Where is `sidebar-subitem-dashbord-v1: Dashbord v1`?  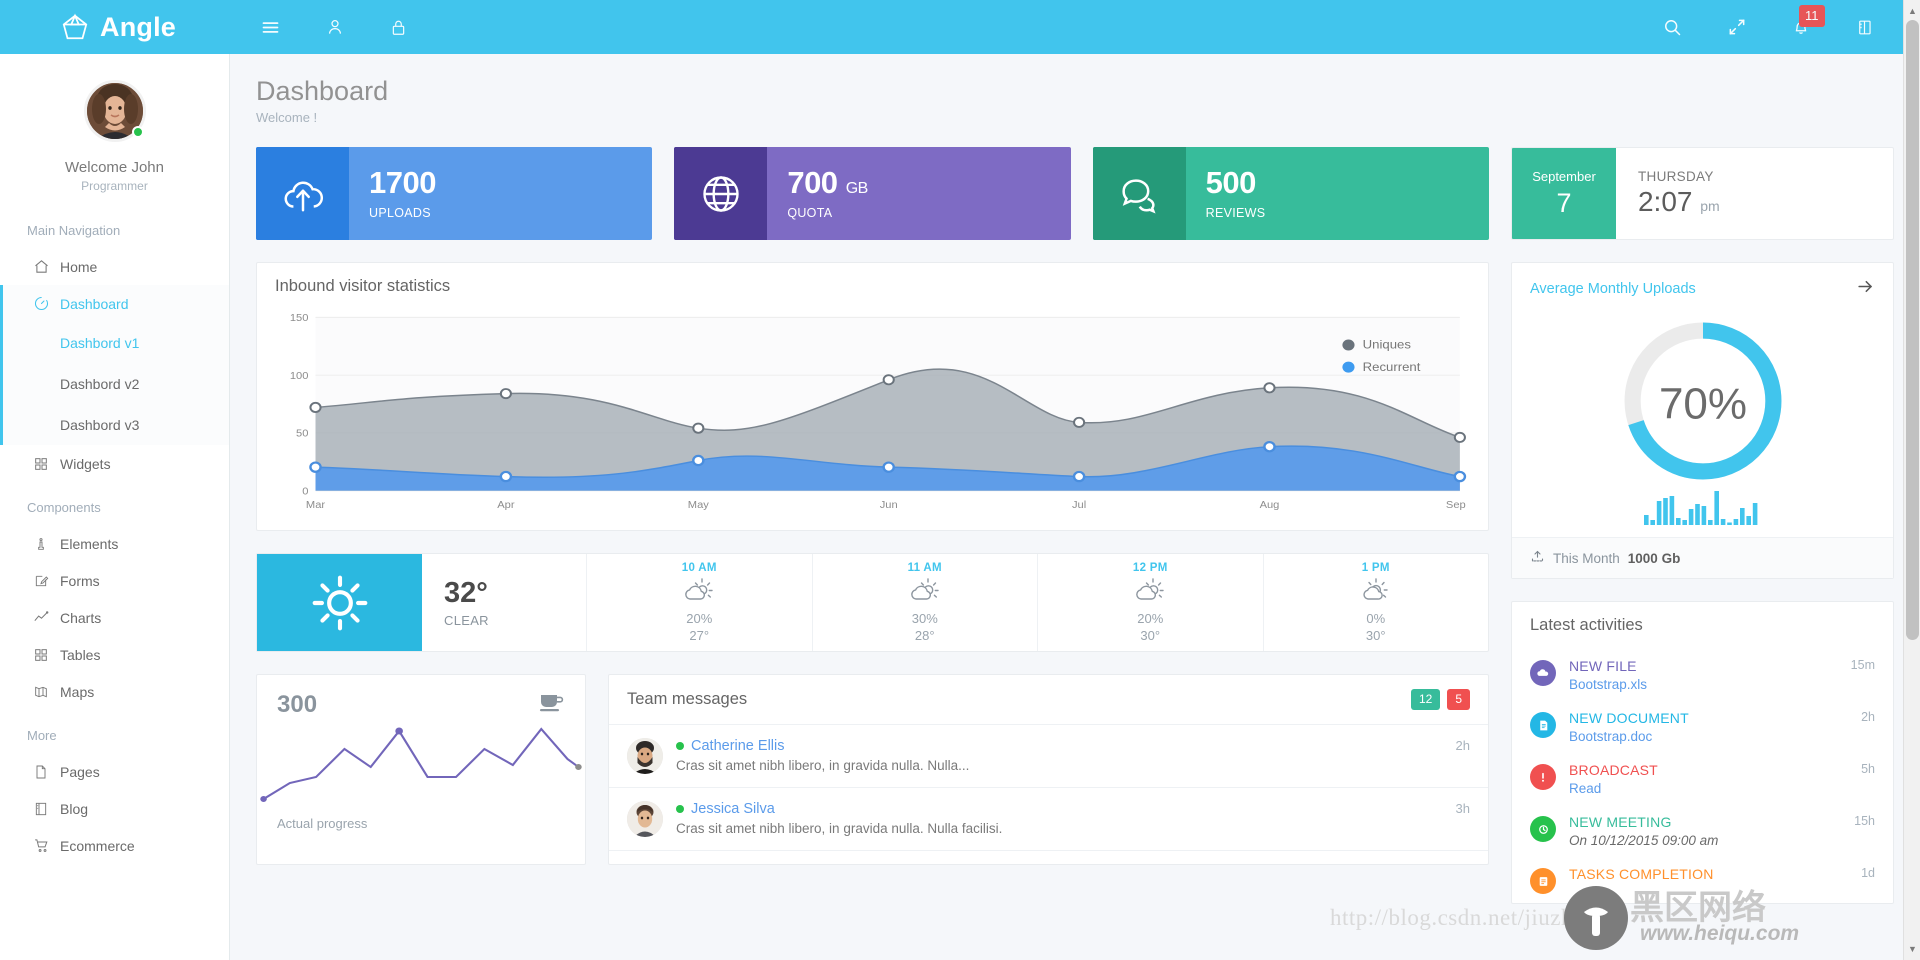
sidebar-subitem-dashbord-v1: Dashbord v1 is located at coordinates (114, 342).